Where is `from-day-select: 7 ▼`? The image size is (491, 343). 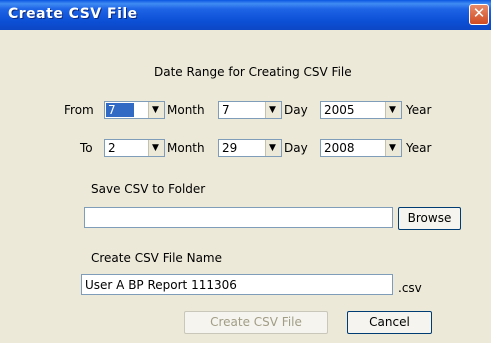
from-day-select: 7 ▼ is located at coordinates (250, 110).